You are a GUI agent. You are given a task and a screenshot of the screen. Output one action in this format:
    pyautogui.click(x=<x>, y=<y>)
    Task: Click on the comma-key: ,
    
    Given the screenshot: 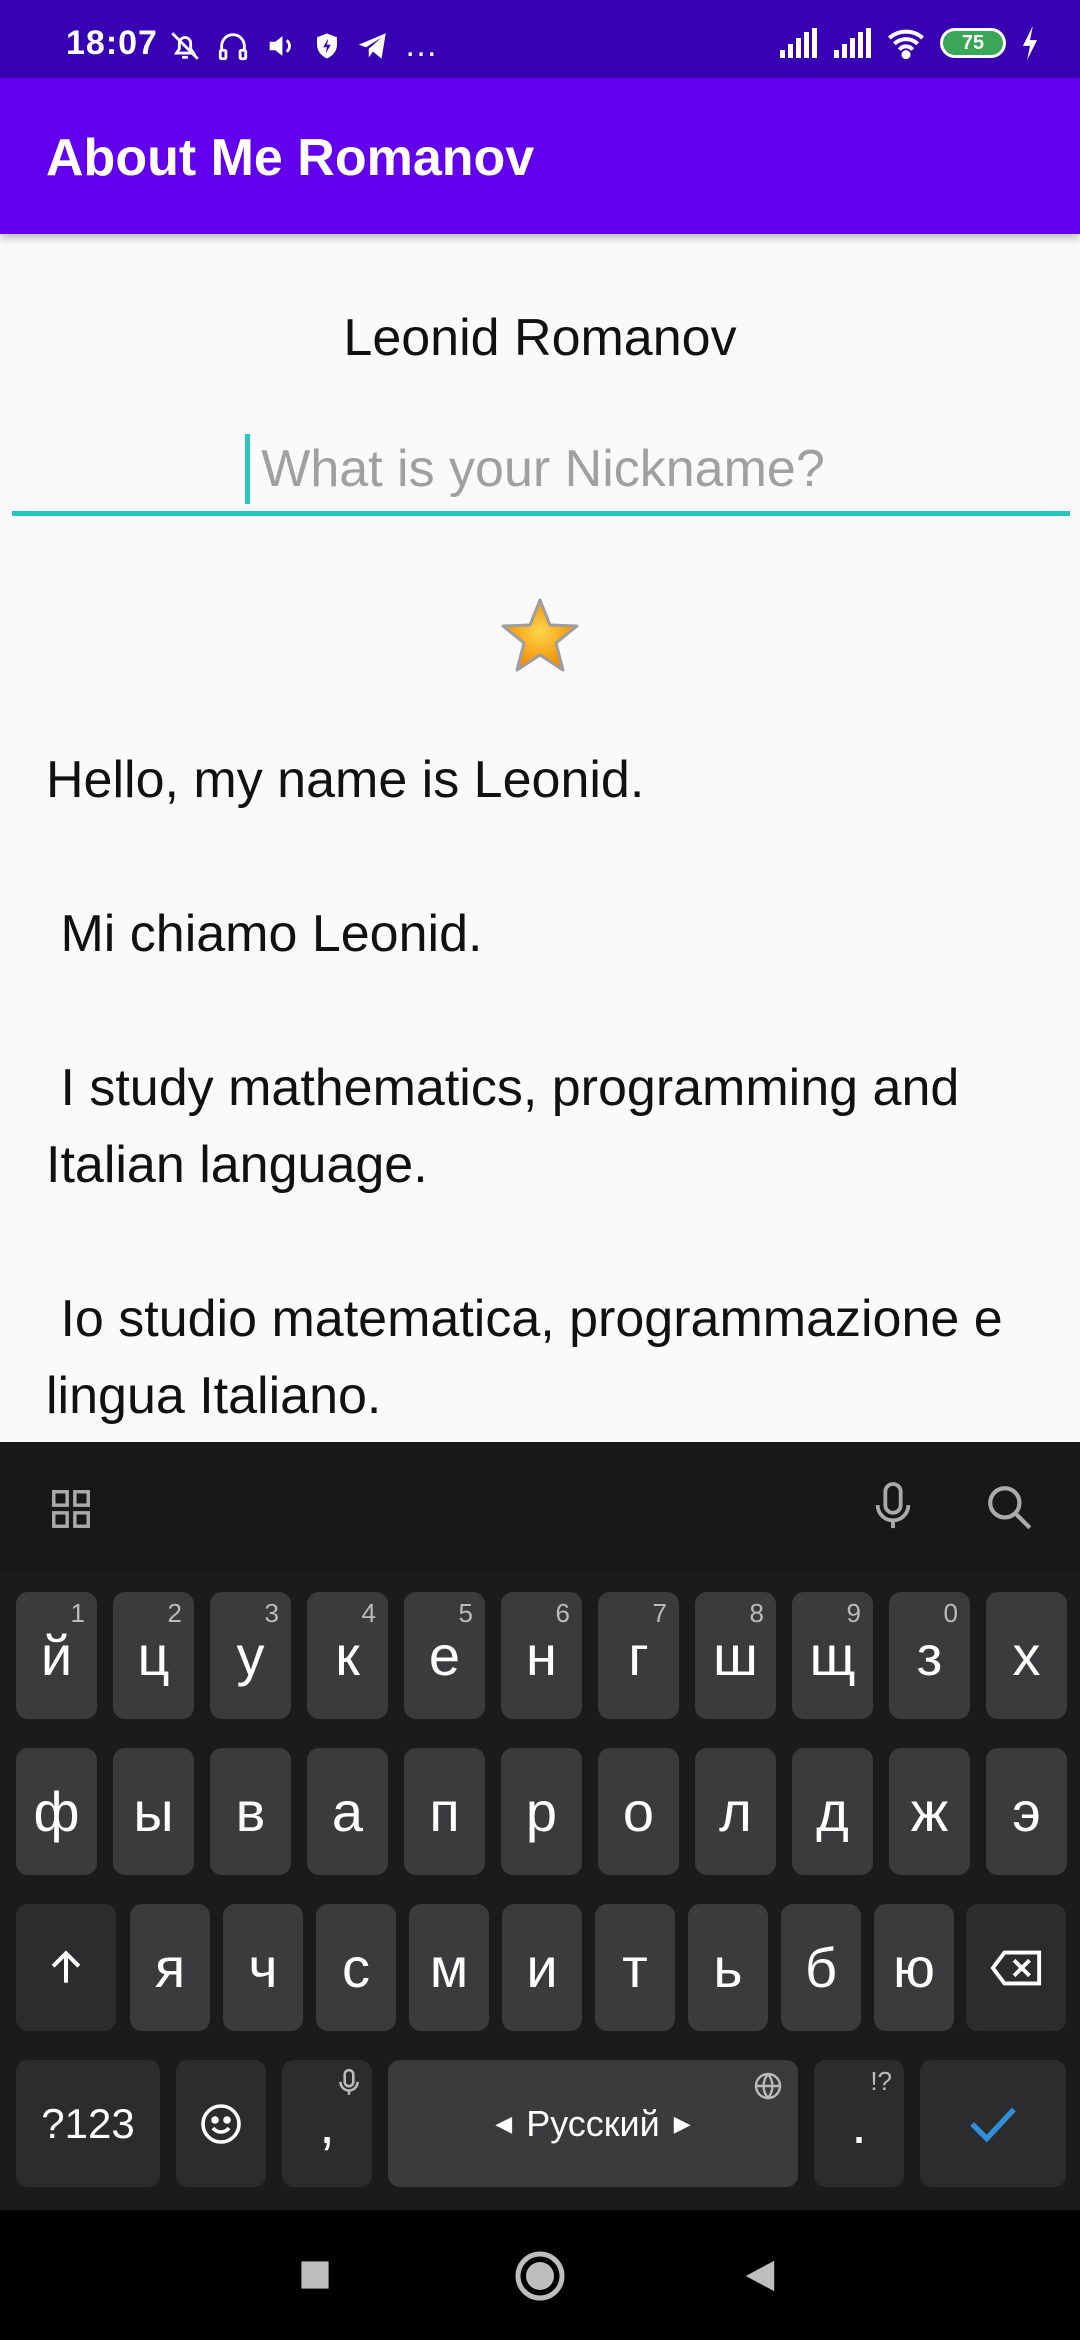 What is the action you would take?
    pyautogui.click(x=327, y=2123)
    